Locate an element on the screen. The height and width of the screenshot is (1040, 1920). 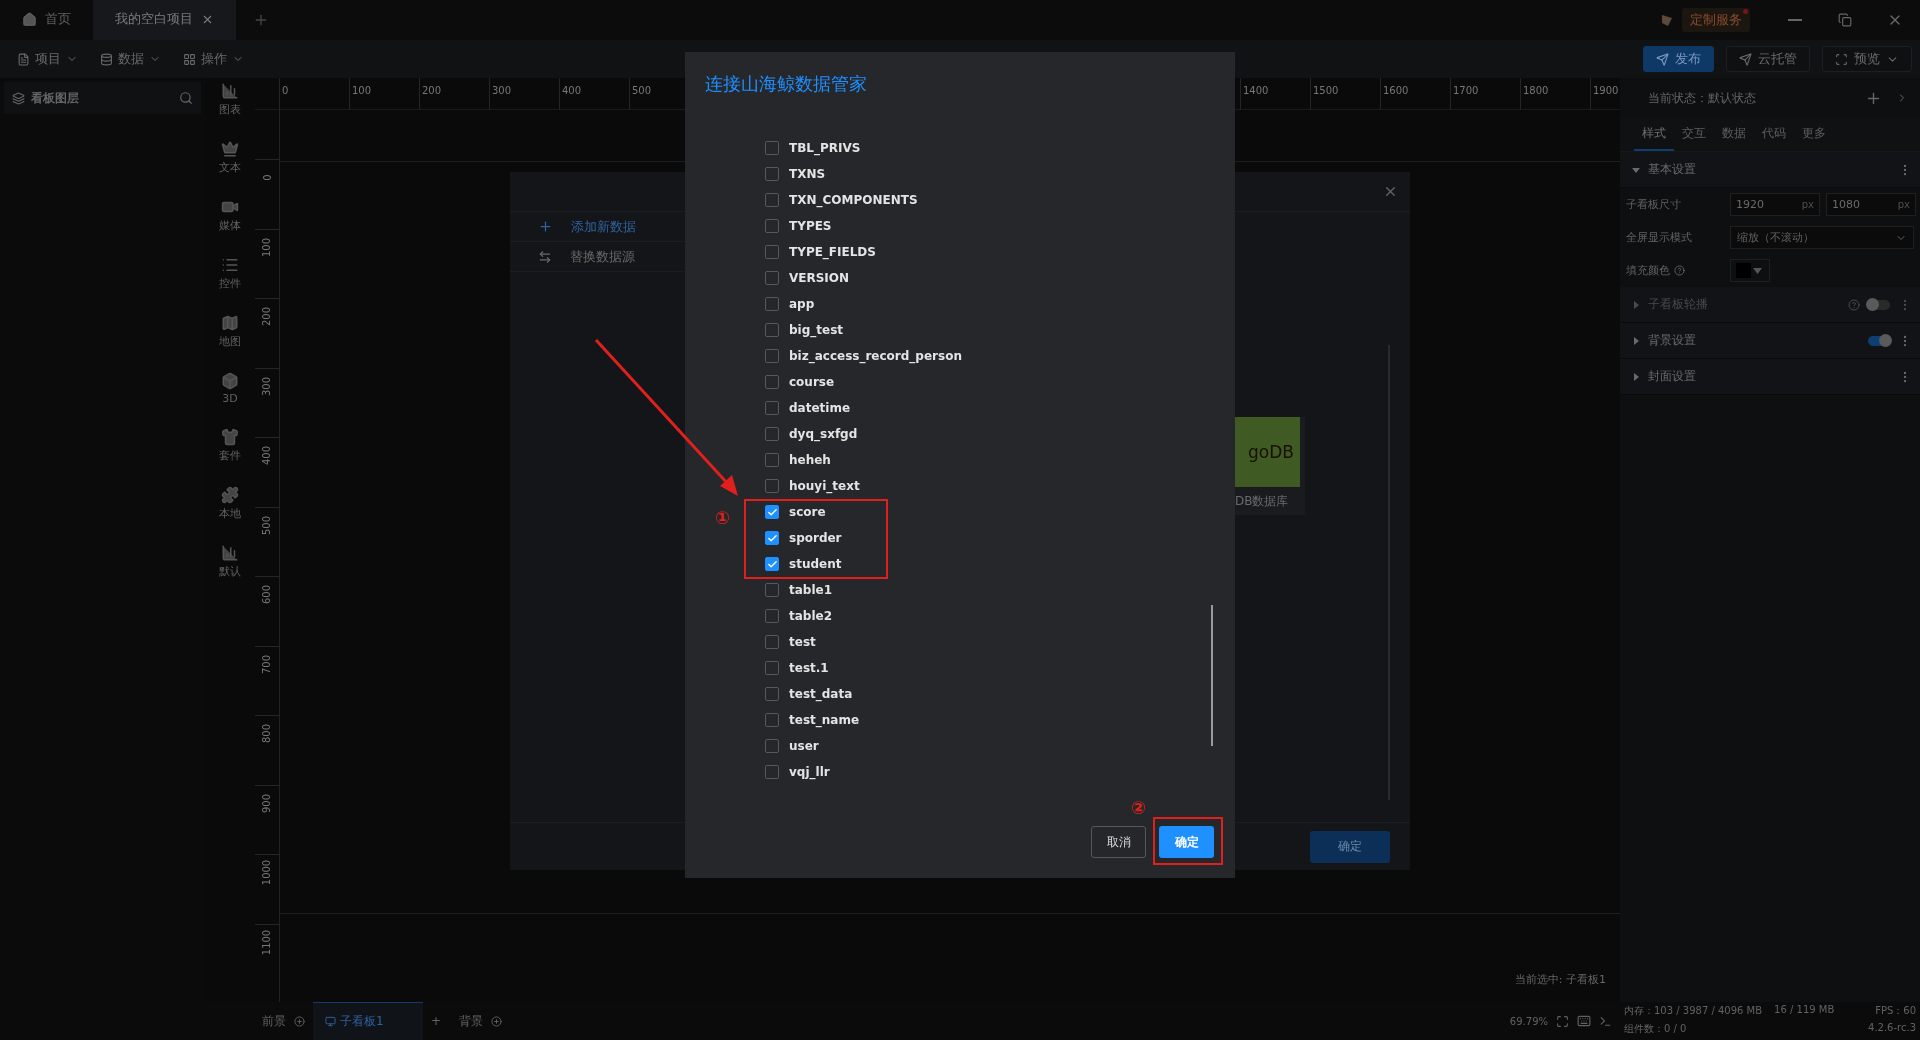
action-button: 发布 is located at coordinates (1678, 59).